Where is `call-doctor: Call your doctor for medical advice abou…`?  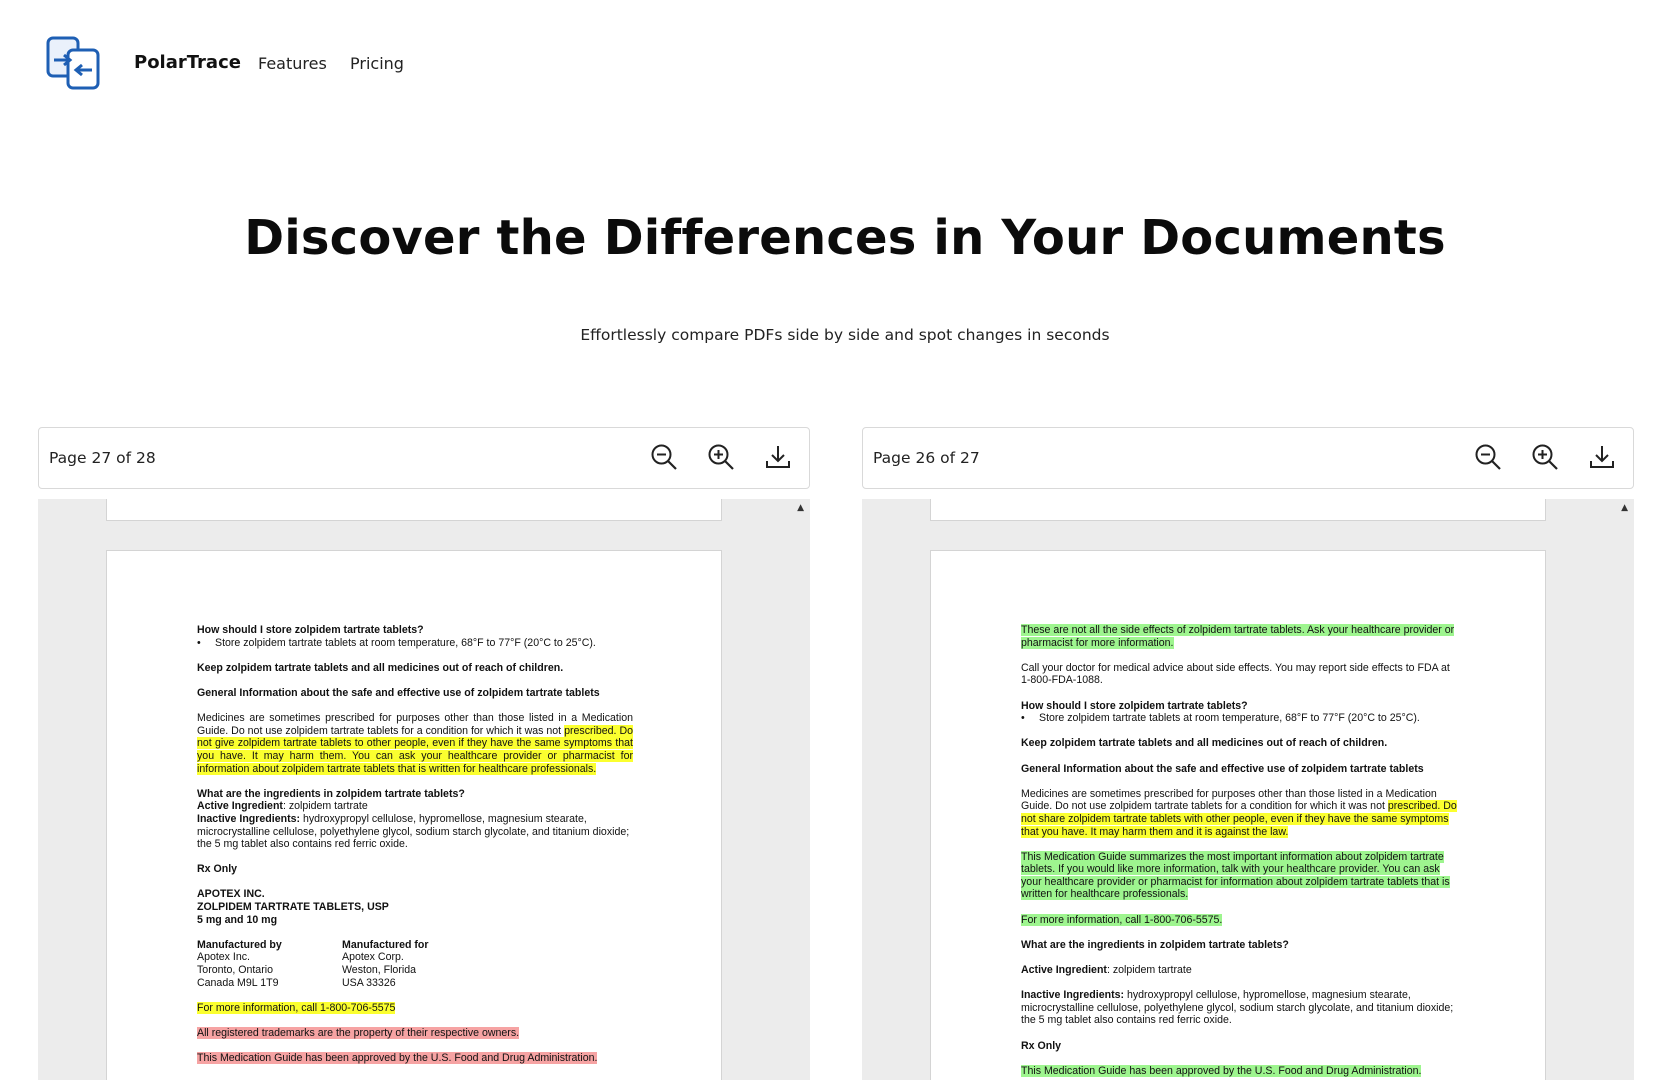 call-doctor: Call your doctor for medical advice abou… is located at coordinates (1235, 674).